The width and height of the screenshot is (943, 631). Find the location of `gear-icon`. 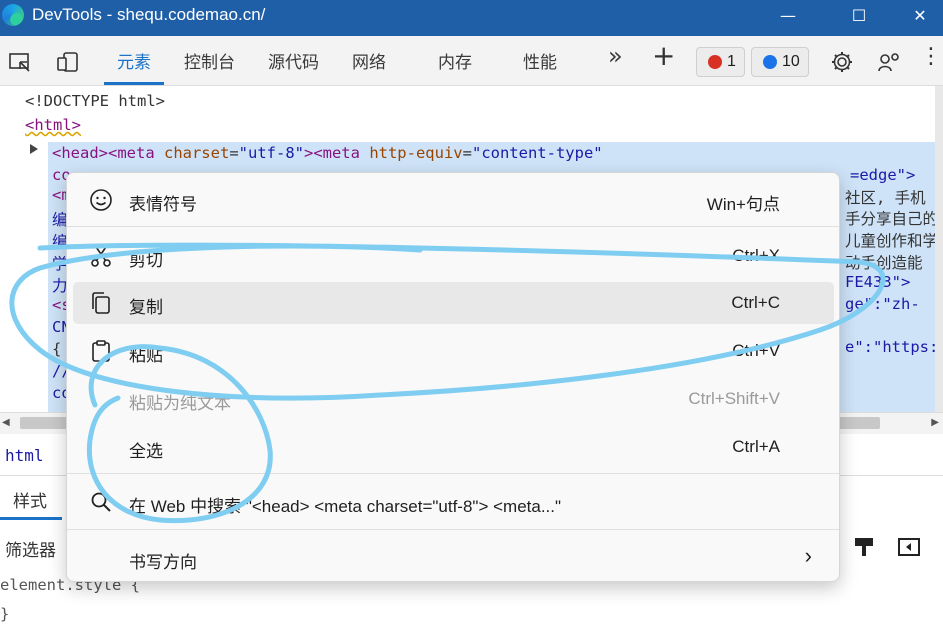

gear-icon is located at coordinates (842, 62).